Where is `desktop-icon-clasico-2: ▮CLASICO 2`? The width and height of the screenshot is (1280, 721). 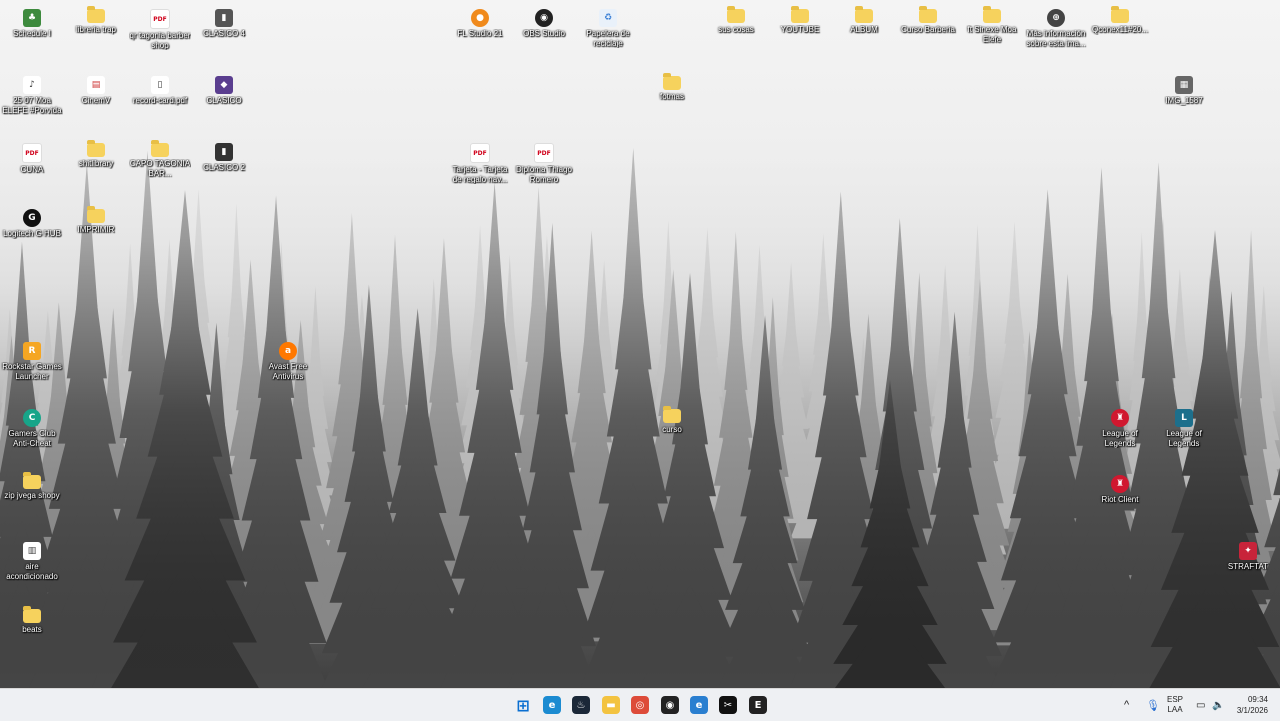
desktop-icon-clasico-2: ▮CLASICO 2 is located at coordinates (224, 156).